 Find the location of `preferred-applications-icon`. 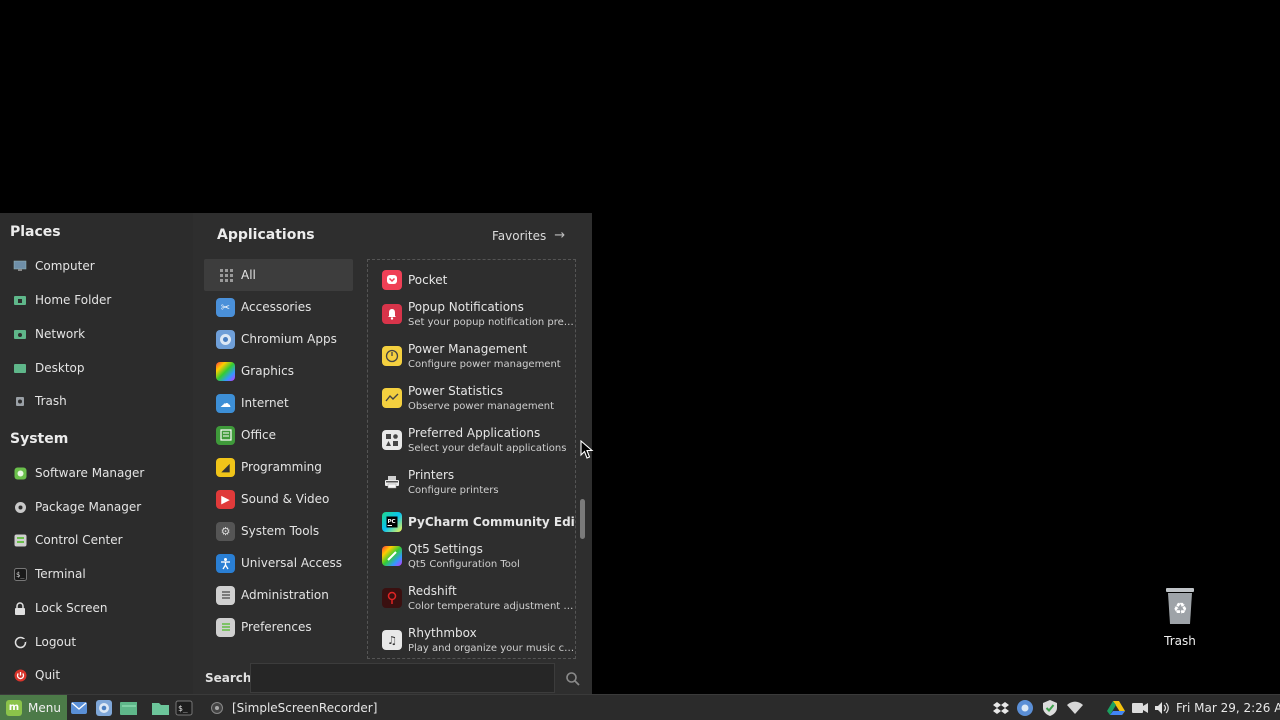

preferred-applications-icon is located at coordinates (392, 440).